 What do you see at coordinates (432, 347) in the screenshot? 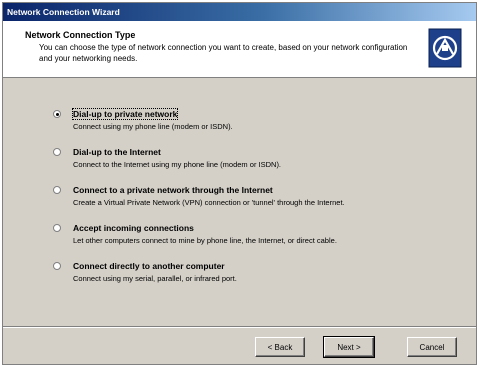
I see `cancel-button: Cancel` at bounding box center [432, 347].